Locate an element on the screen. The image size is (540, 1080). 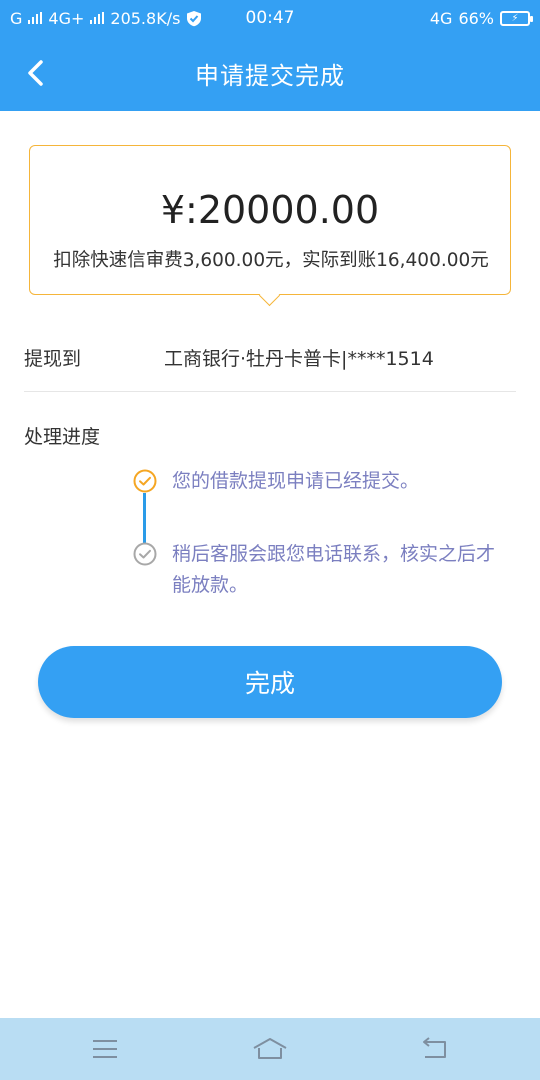
progress-step: 稍后客服会跟您电话联系，核实之后才能放款。 is located at coordinates (314, 569).